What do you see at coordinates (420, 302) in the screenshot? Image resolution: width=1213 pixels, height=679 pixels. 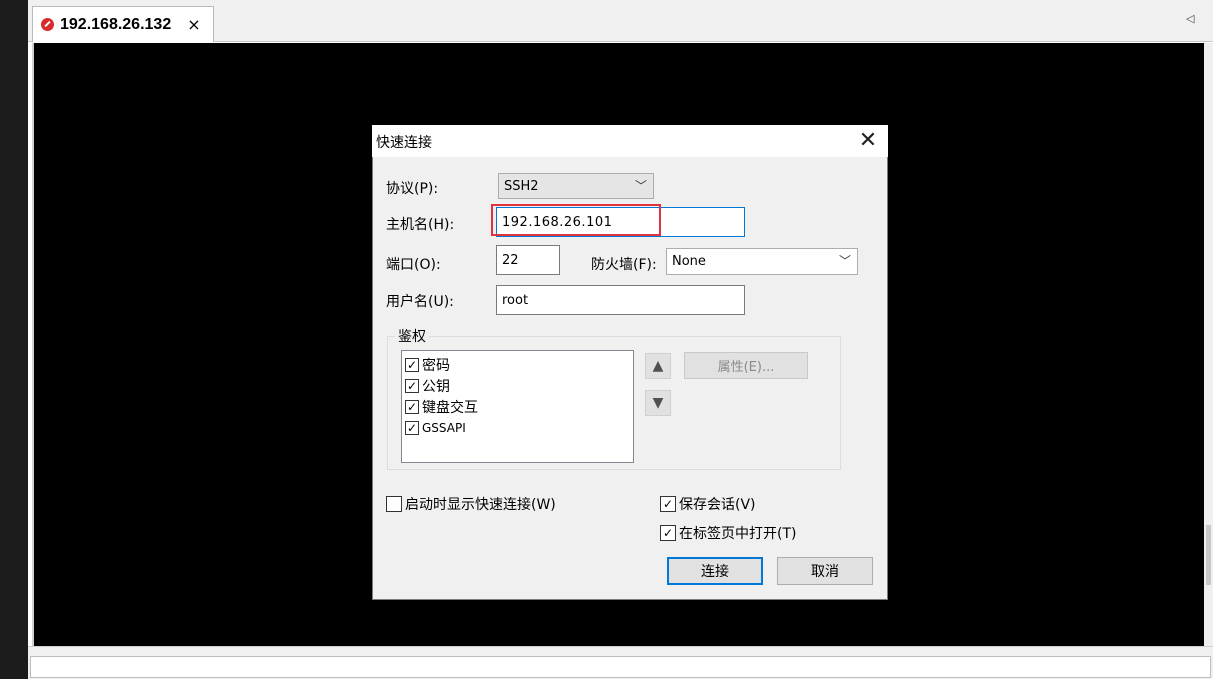 I see `username-label: 用户名(U):` at bounding box center [420, 302].